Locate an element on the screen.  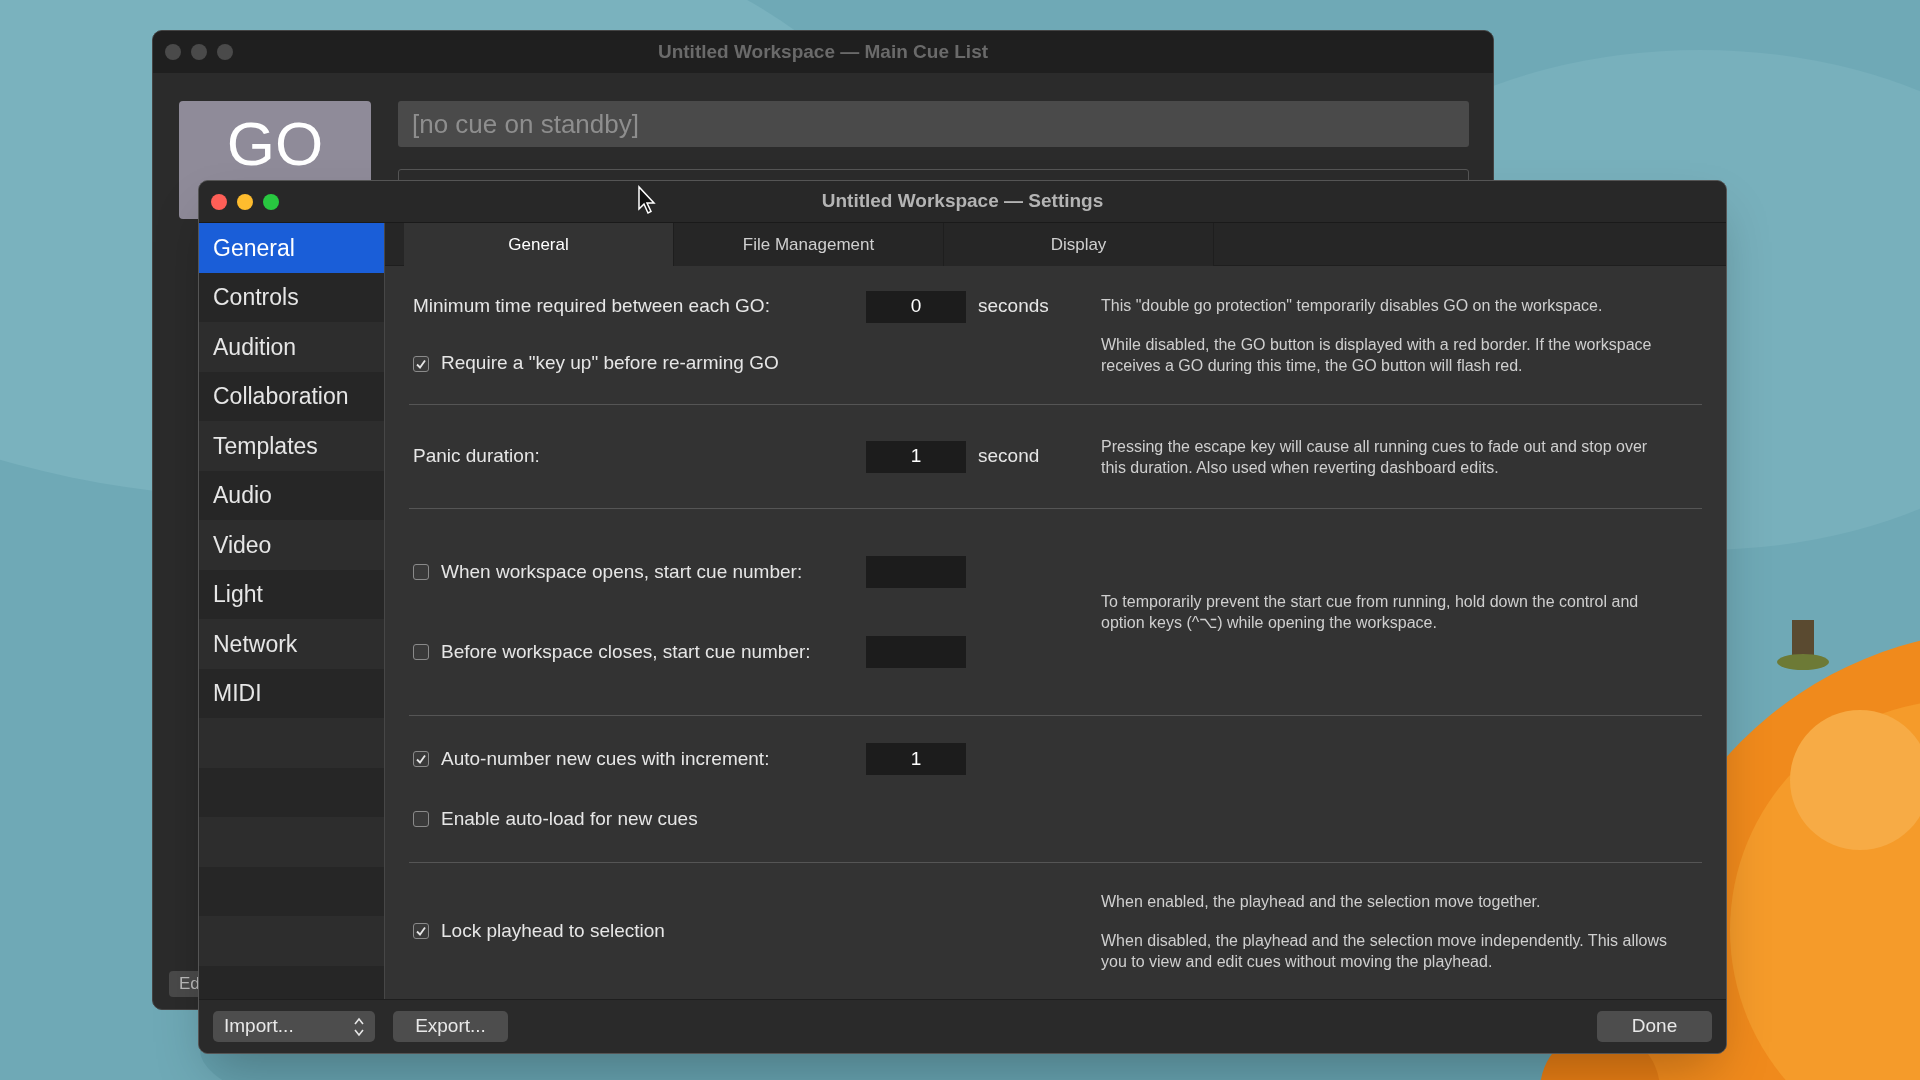
checkbox-label: Auto-number new cues with increment: is located at coordinates (606, 758).